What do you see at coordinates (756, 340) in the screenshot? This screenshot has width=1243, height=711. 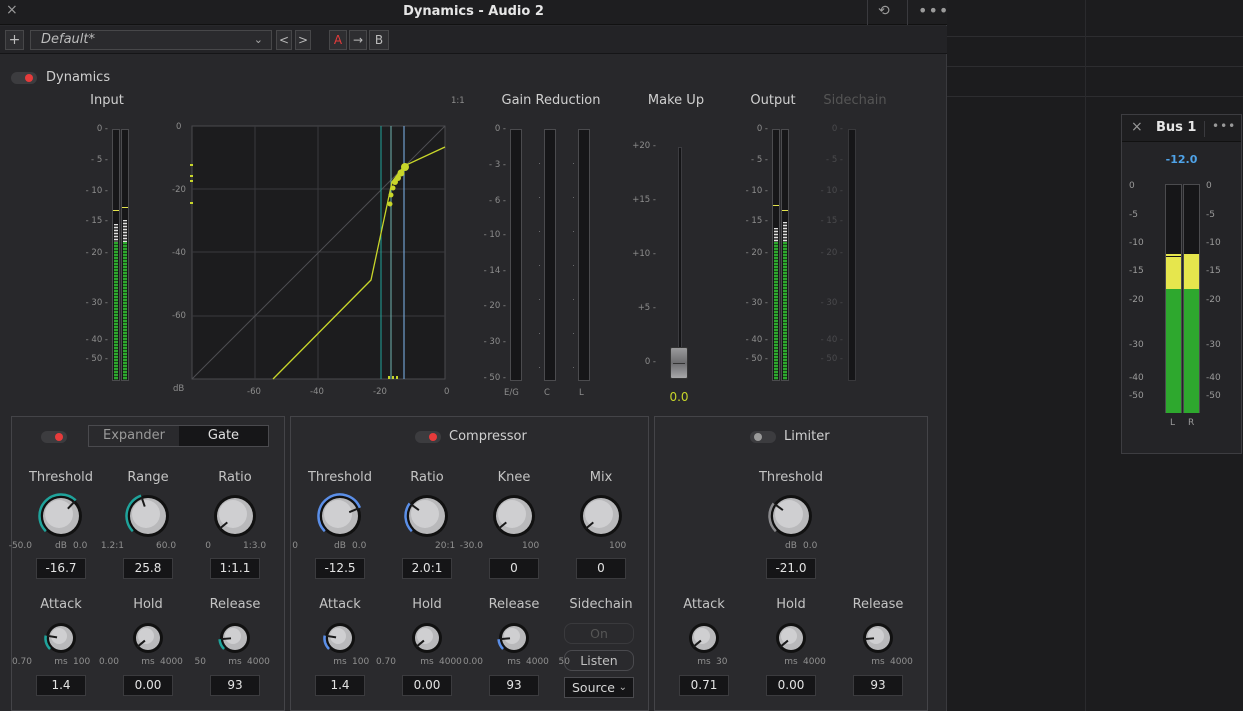 I see `meter-tick-label: - 40 -` at bounding box center [756, 340].